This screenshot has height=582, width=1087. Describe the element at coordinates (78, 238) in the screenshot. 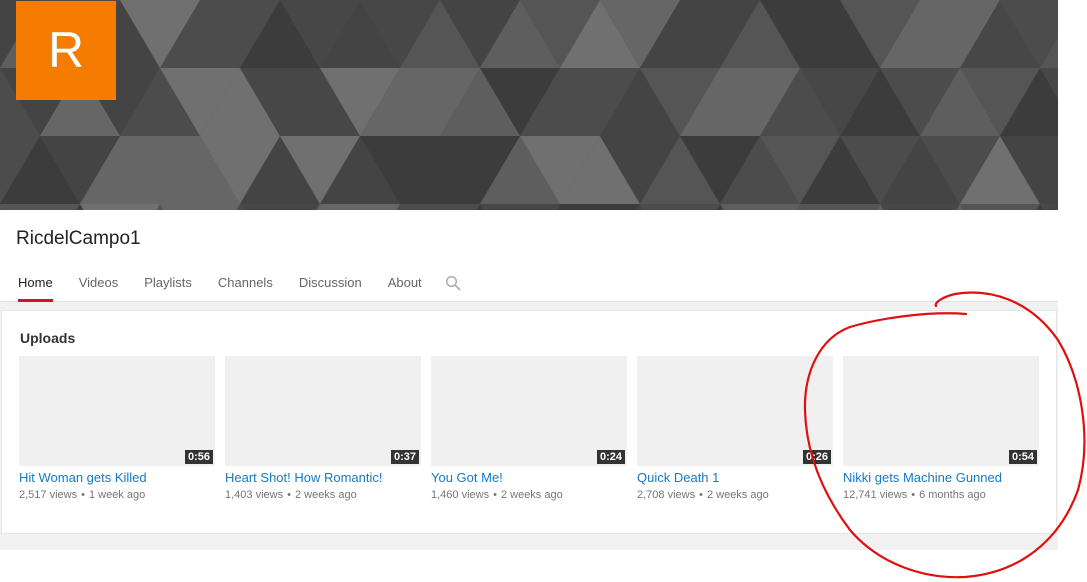

I see `channel-title: RicdelCampo1` at that location.